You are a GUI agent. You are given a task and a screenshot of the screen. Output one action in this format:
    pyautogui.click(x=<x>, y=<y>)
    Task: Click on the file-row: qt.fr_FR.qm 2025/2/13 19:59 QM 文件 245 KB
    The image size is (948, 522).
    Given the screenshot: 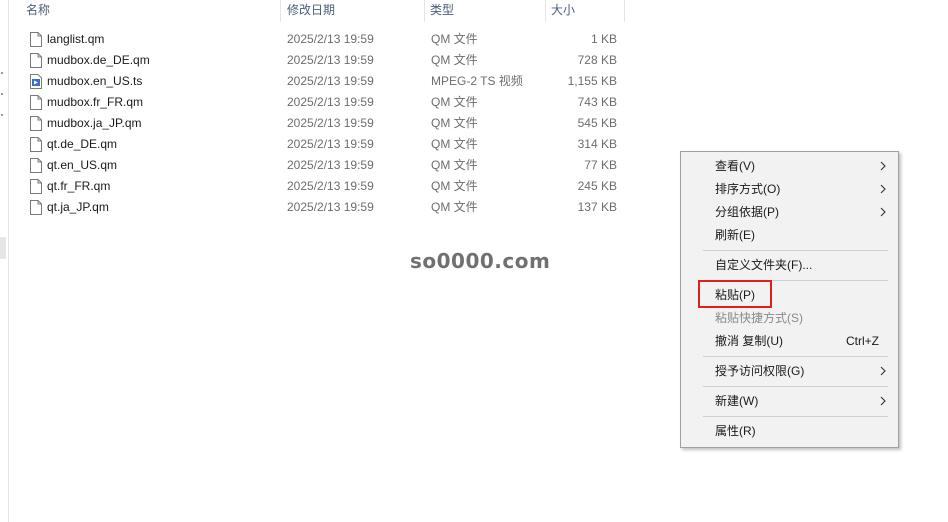 What is the action you would take?
    pyautogui.click(x=326, y=186)
    